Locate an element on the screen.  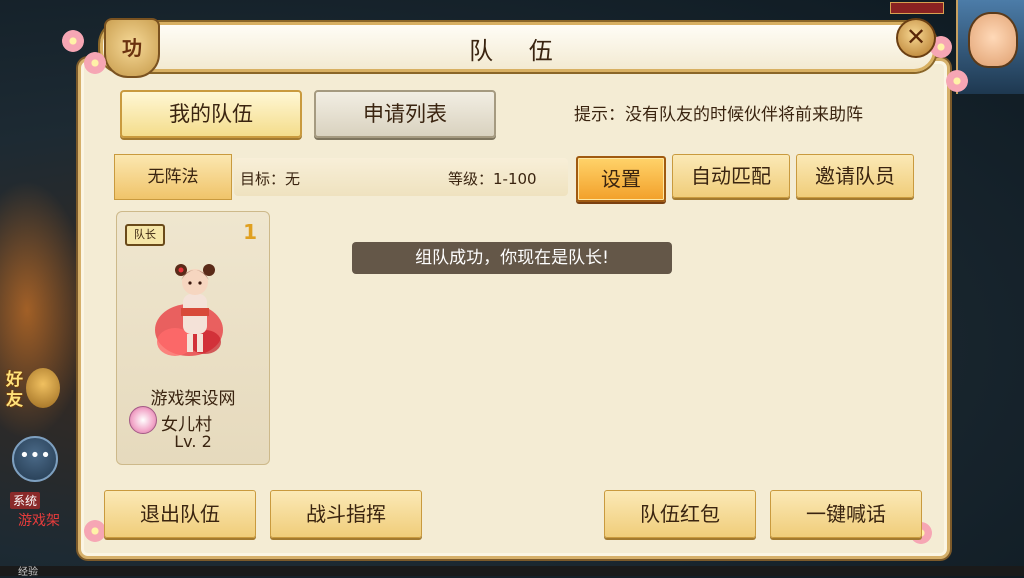
friends-icon is located at coordinates (43, 388).